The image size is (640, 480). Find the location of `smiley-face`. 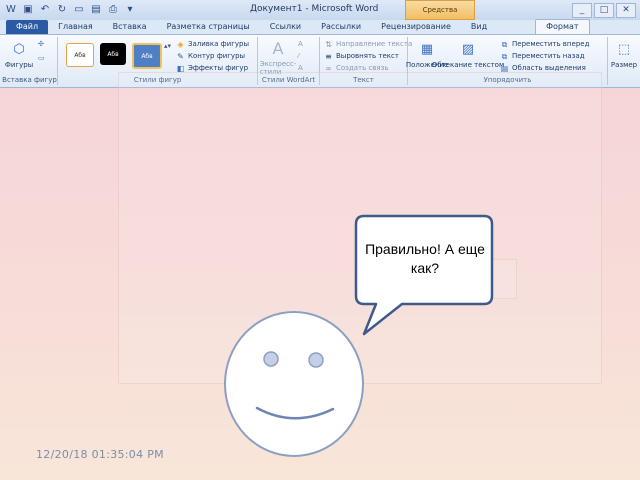

smiley-face is located at coordinates (294, 384).